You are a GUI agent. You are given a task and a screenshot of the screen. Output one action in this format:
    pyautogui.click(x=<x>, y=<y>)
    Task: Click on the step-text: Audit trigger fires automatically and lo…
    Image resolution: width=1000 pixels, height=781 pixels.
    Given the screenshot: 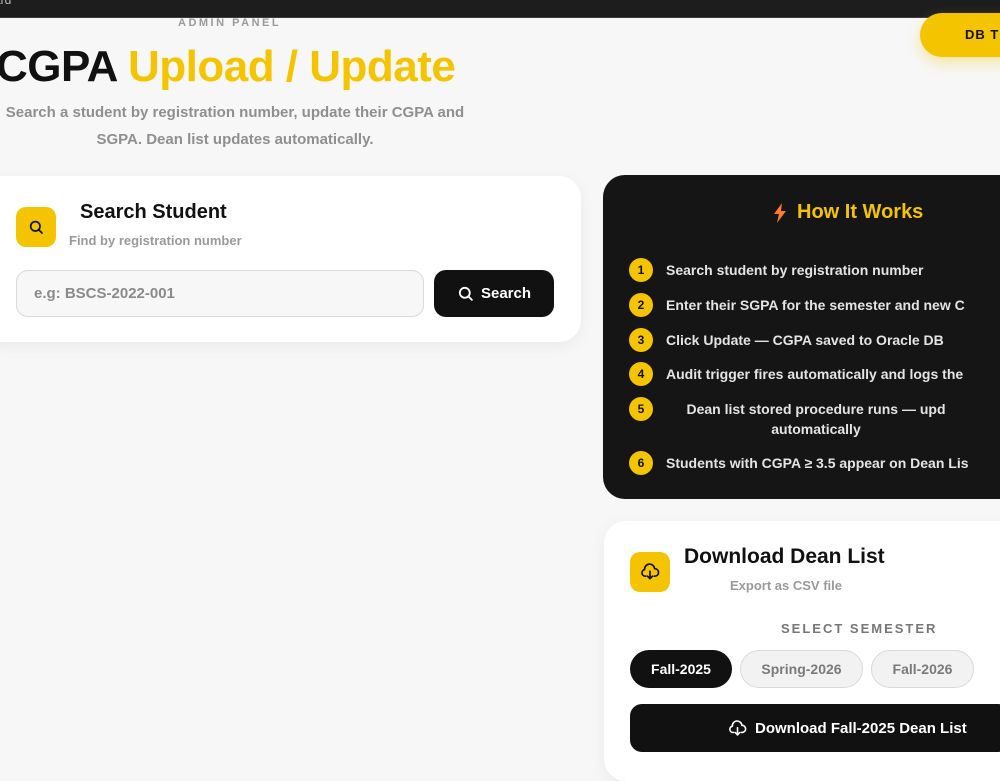 What is the action you would take?
    pyautogui.click(x=815, y=374)
    